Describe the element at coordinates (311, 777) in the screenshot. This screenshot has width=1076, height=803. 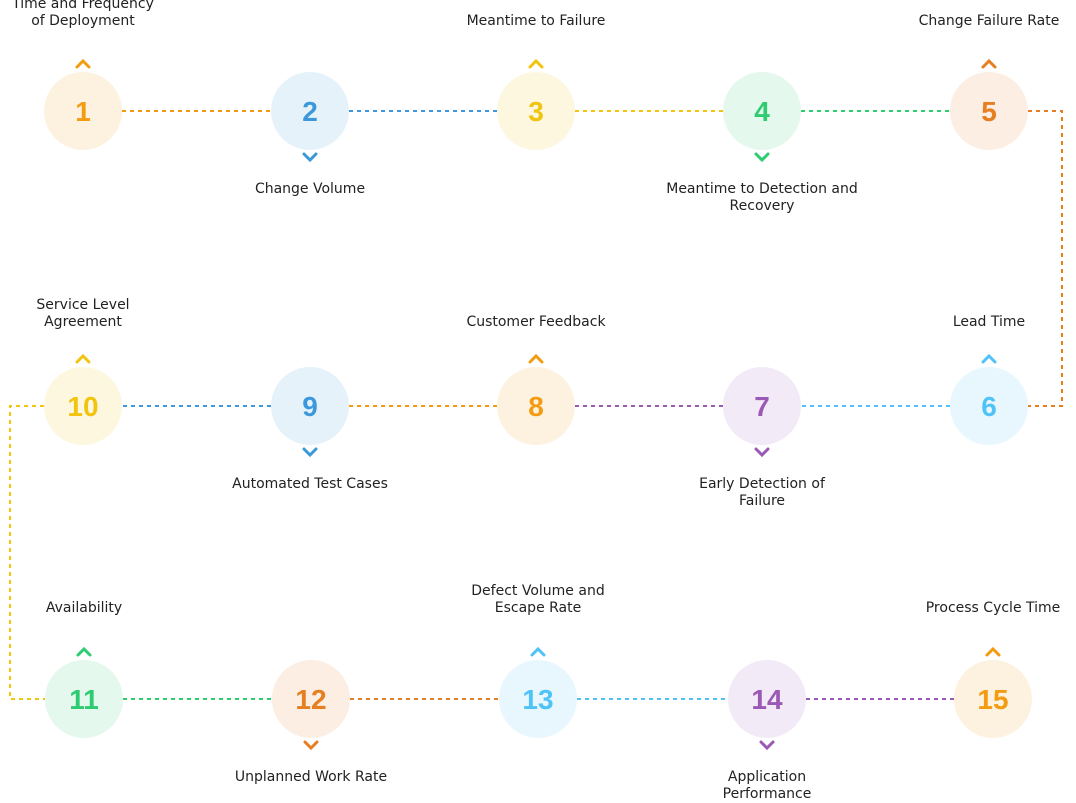
I see `step-label: Unplanned Work Rate` at that location.